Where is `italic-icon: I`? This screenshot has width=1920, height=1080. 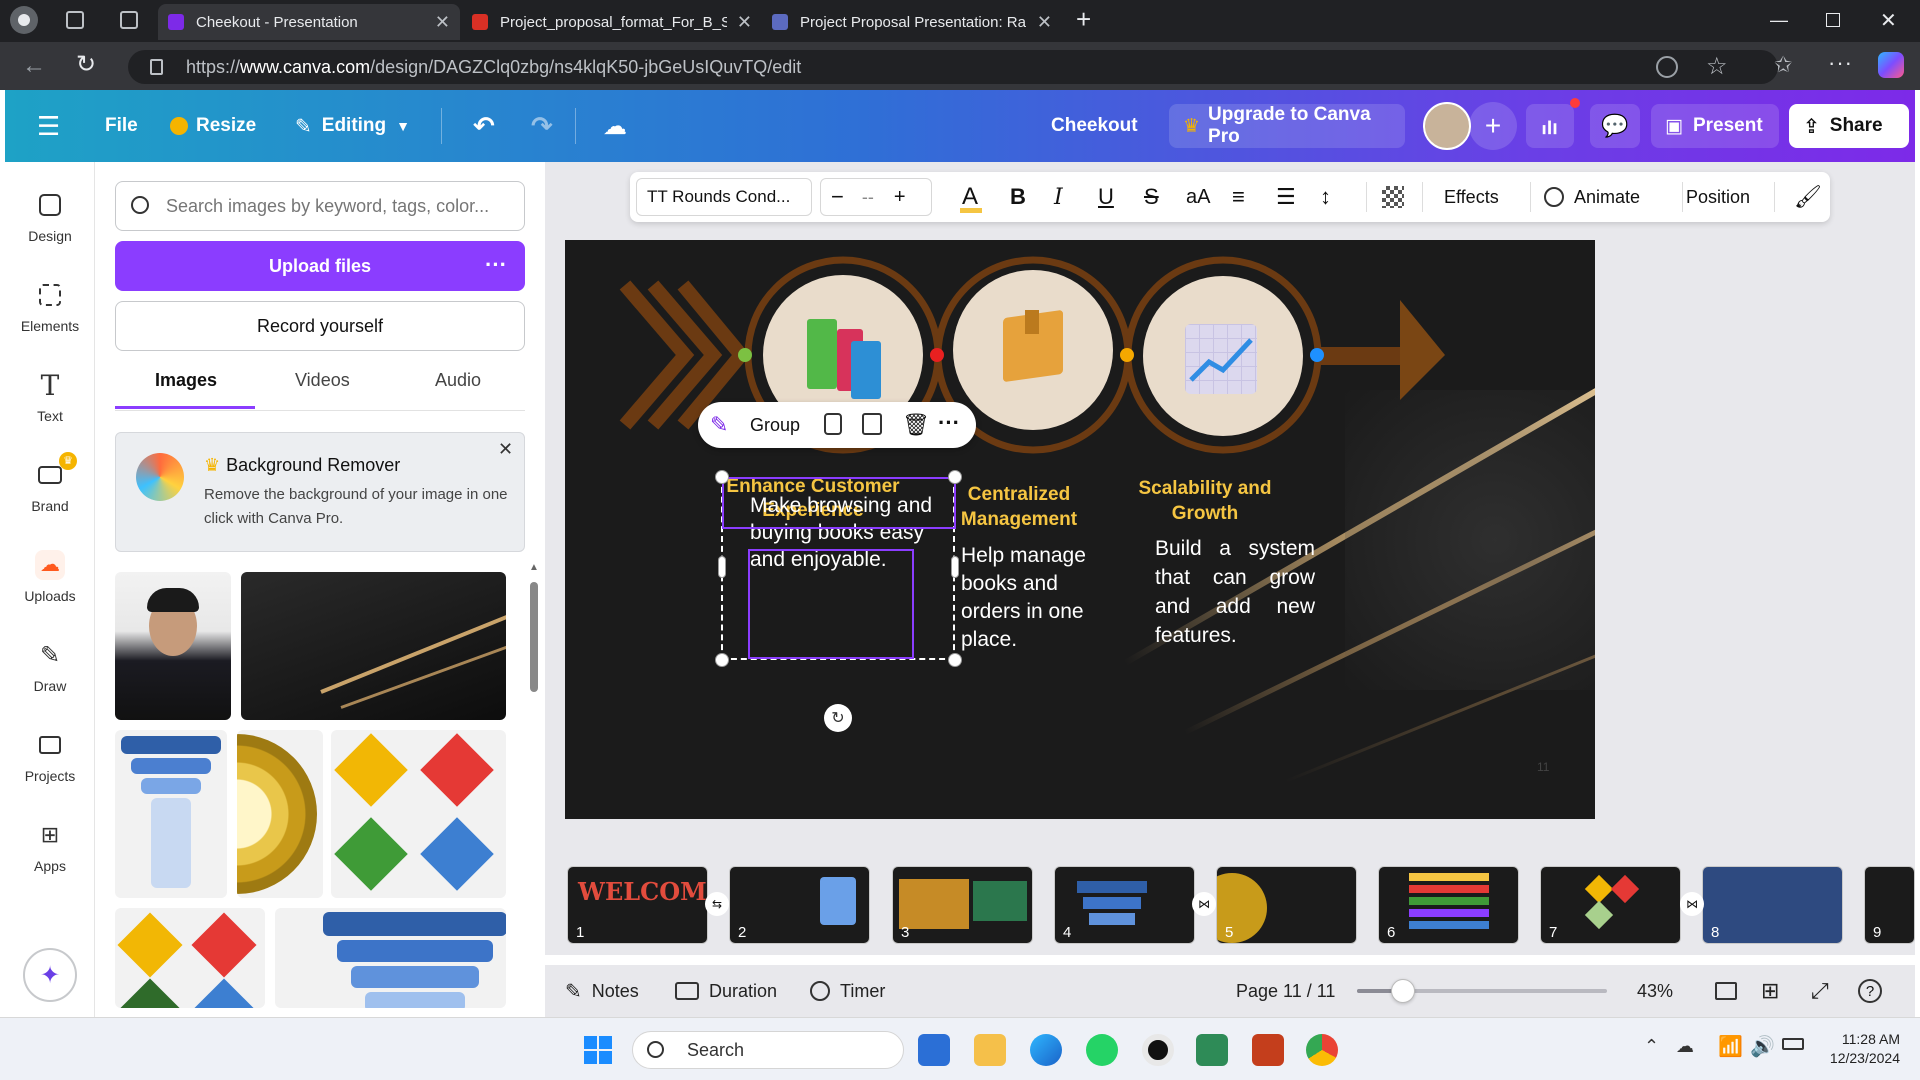
italic-icon: I is located at coordinates (1058, 197).